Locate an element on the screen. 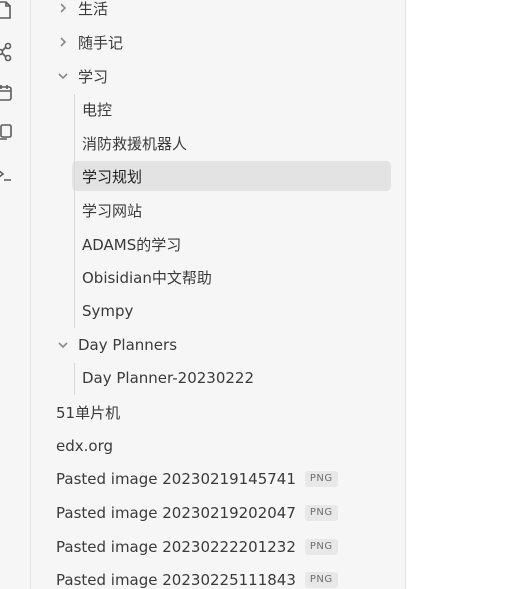  file-label: Obisidian中文帮助 is located at coordinates (147, 277).